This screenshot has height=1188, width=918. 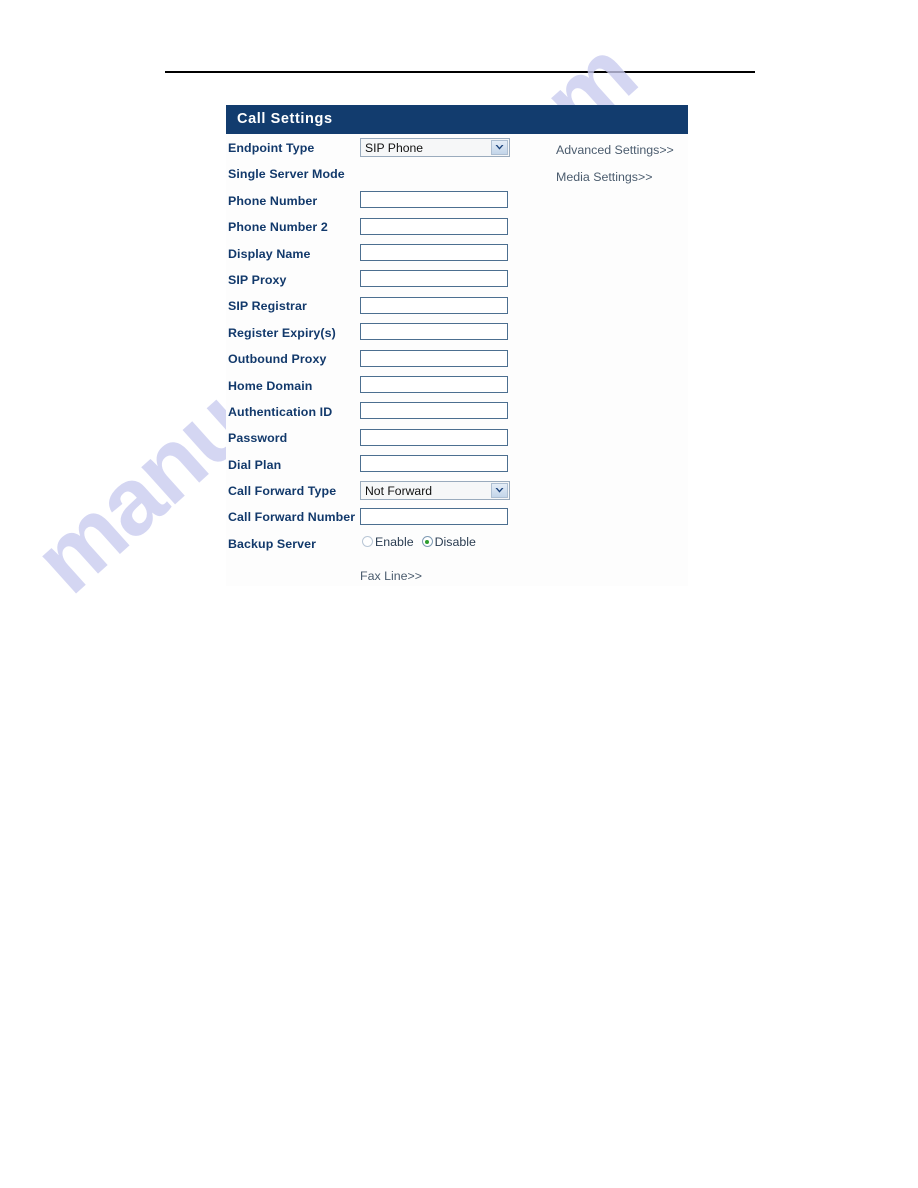 What do you see at coordinates (455, 541) in the screenshot?
I see `radio-label: Disable` at bounding box center [455, 541].